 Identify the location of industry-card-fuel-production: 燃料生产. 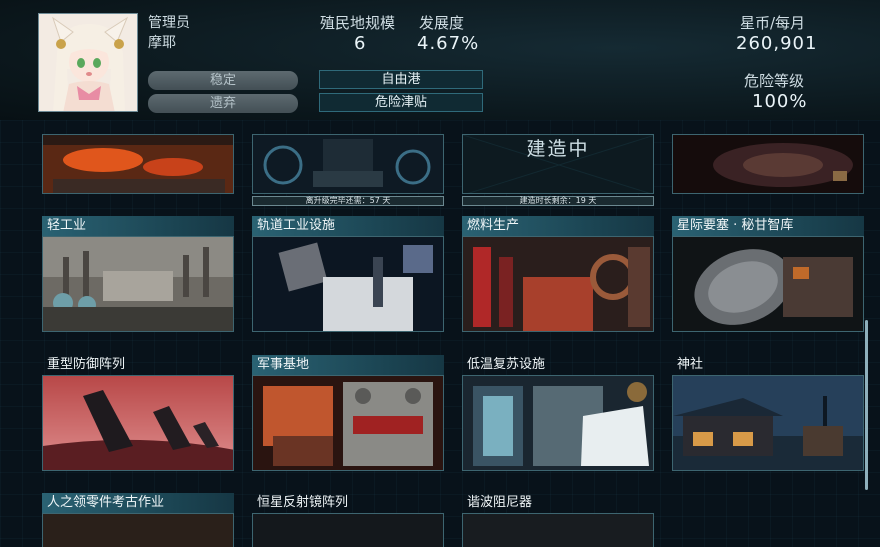
(558, 274).